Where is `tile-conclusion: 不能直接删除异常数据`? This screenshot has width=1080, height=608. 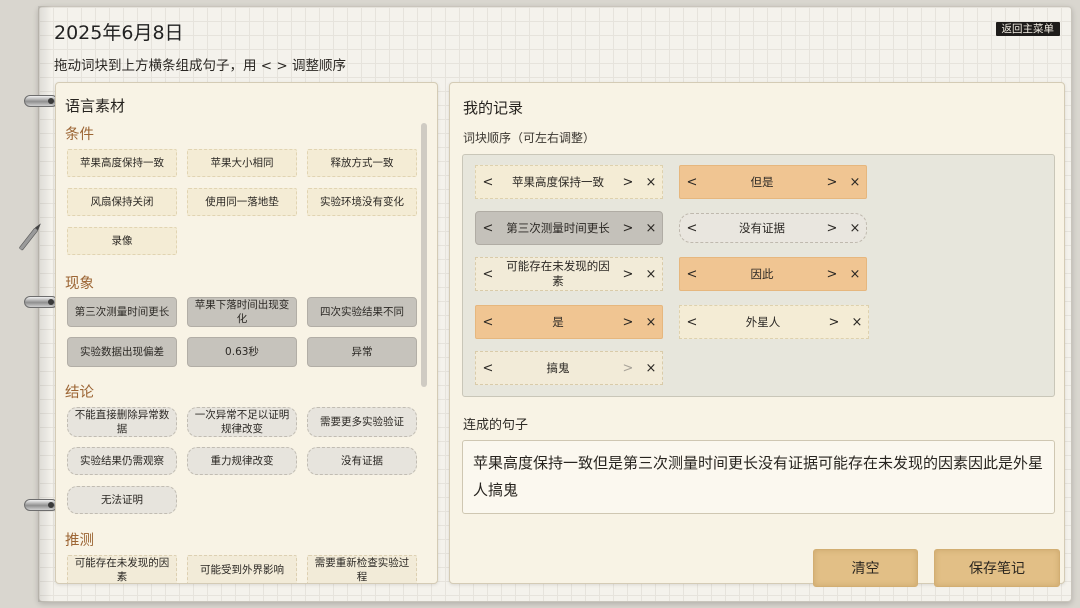
tile-conclusion: 不能直接删除异常数据 is located at coordinates (122, 422).